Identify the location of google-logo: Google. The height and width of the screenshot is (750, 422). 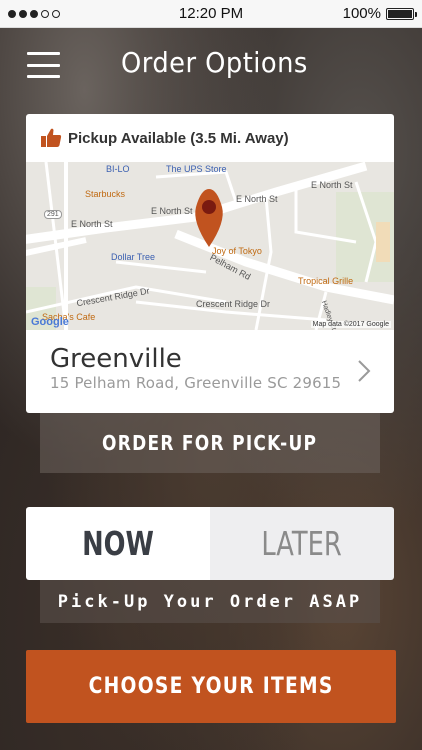
(50, 322).